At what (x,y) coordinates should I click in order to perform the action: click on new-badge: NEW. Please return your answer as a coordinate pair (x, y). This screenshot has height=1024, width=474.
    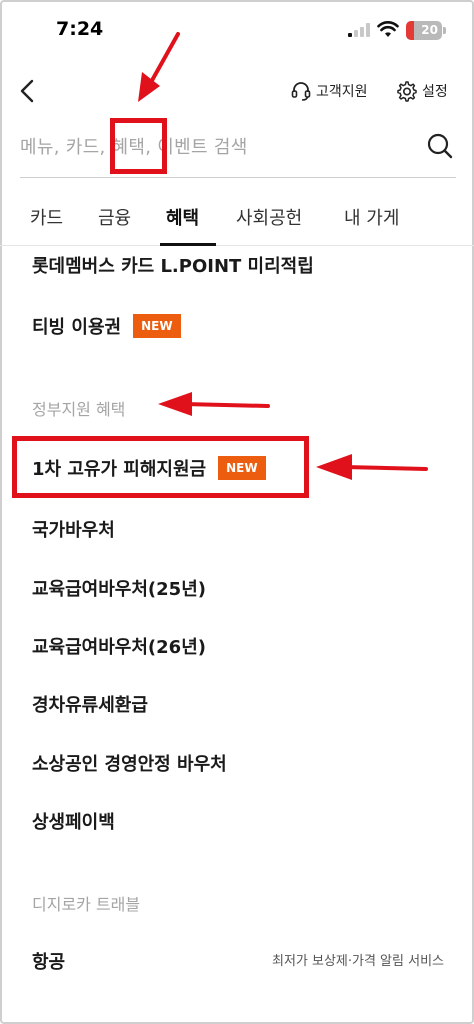
    Looking at the image, I should click on (157, 326).